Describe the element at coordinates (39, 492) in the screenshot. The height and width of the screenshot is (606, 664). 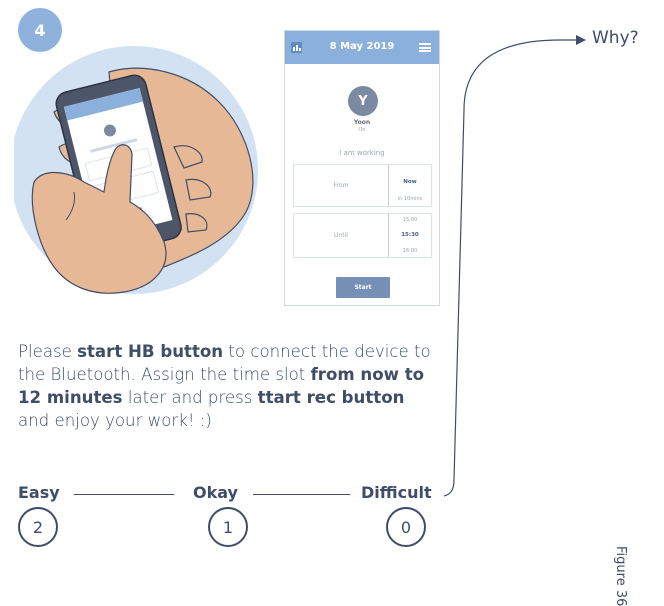
I see `scale-label-easy: Easy` at that location.